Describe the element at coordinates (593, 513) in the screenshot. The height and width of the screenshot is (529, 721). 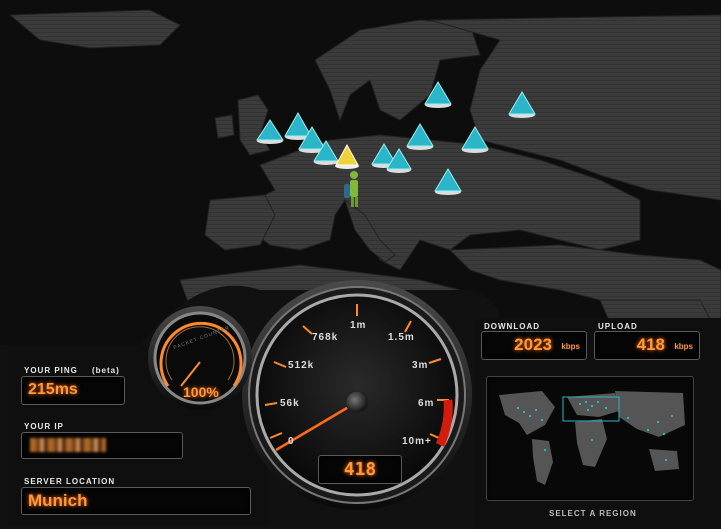
I see `select-region-label: SELECT A REGION` at that location.